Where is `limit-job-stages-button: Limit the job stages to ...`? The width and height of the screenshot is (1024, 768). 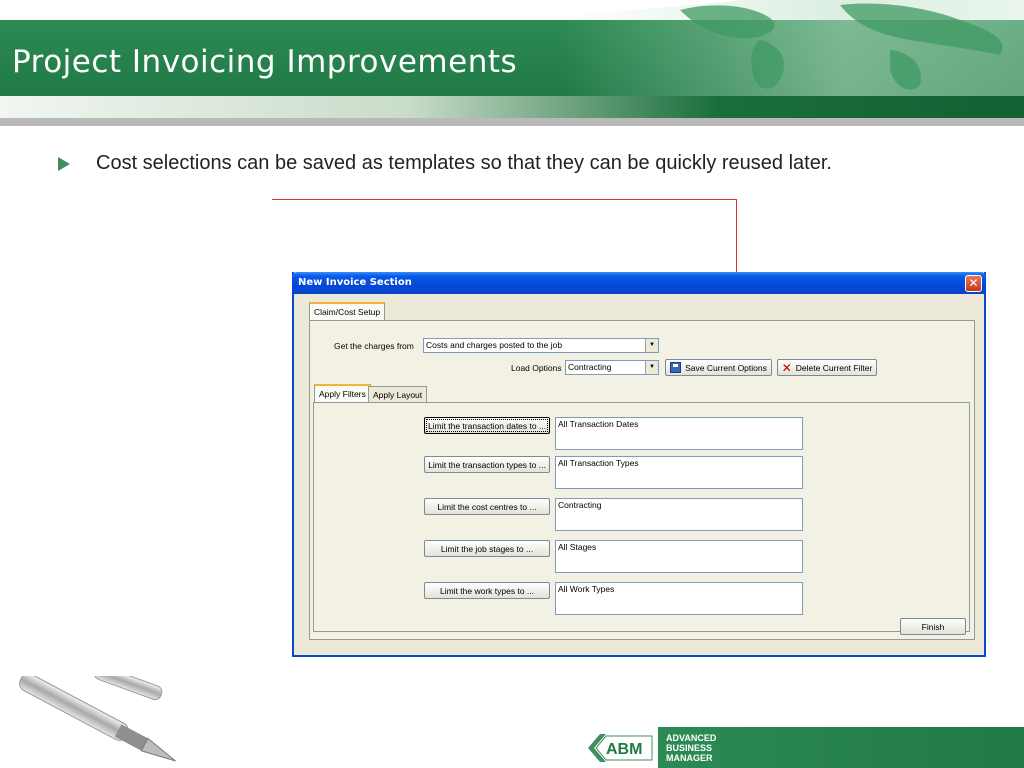
limit-job-stages-button: Limit the job stages to ... is located at coordinates (487, 548).